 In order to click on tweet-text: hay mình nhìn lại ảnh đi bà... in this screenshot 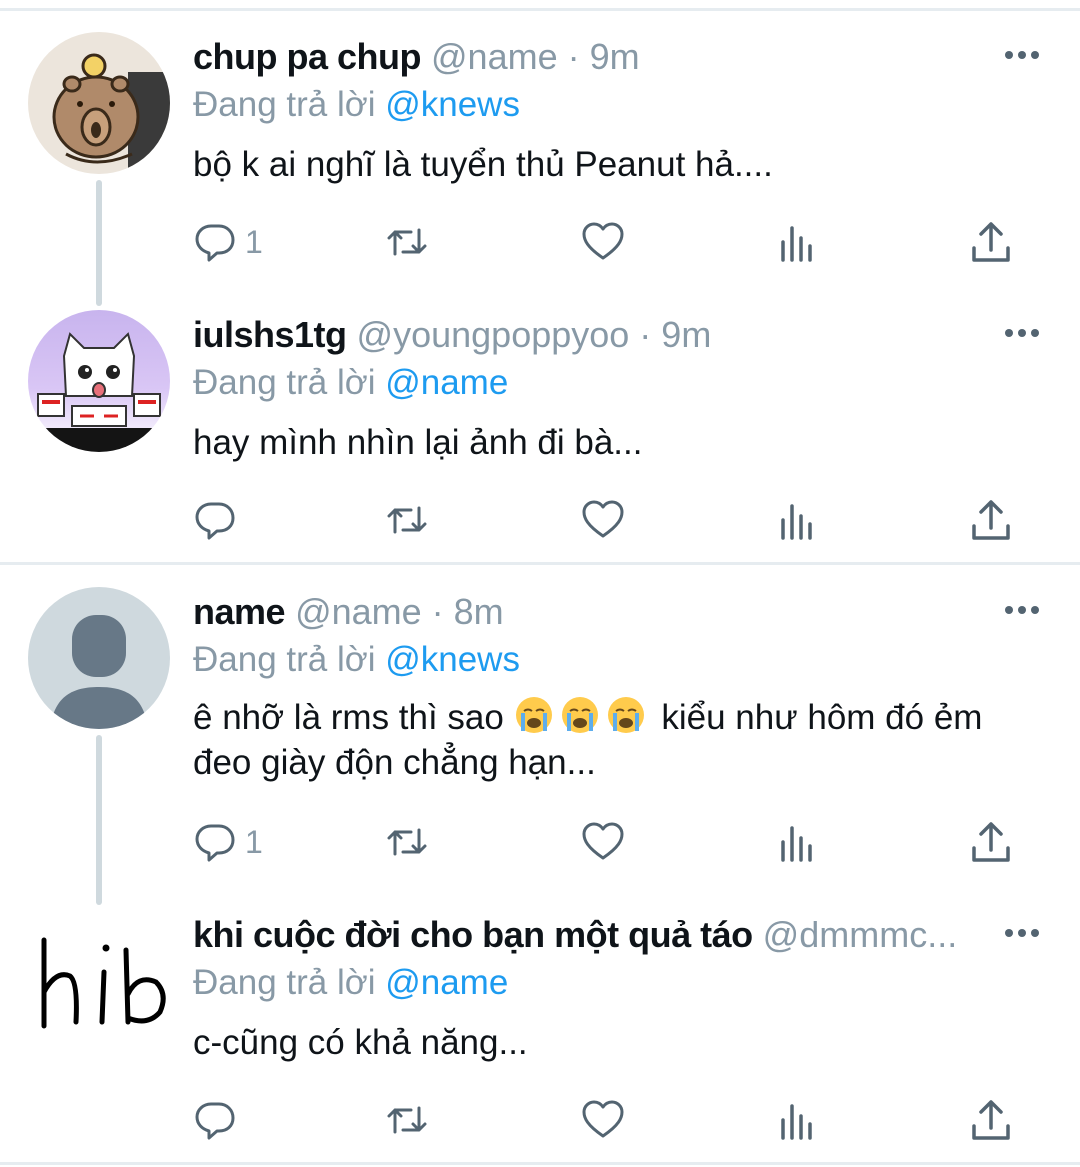, I will do `click(418, 442)`.